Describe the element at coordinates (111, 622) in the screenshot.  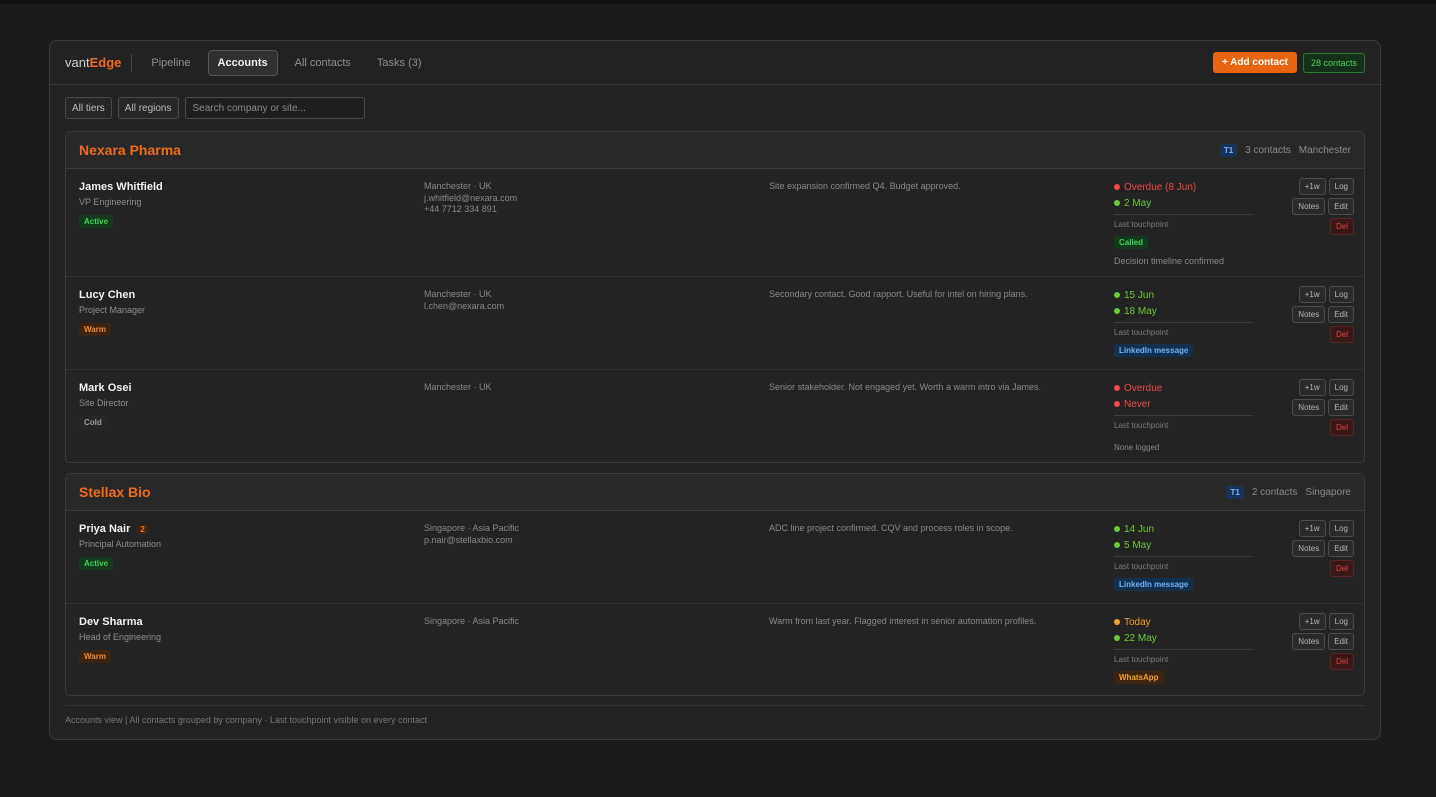
I see `contact-name-text: Dev Sharma` at that location.